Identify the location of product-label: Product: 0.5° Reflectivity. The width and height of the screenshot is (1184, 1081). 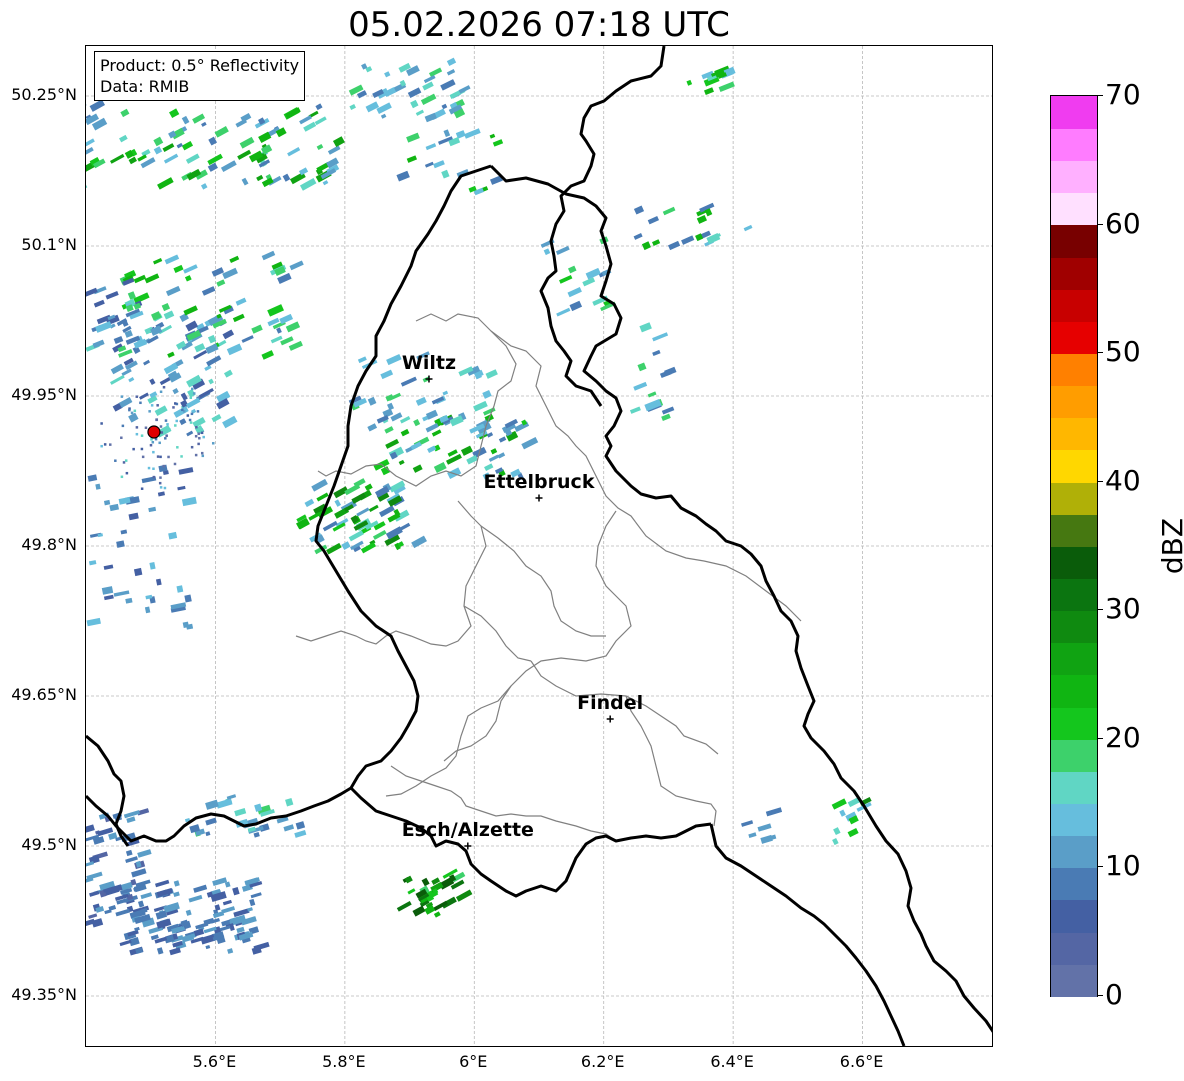
(200, 65).